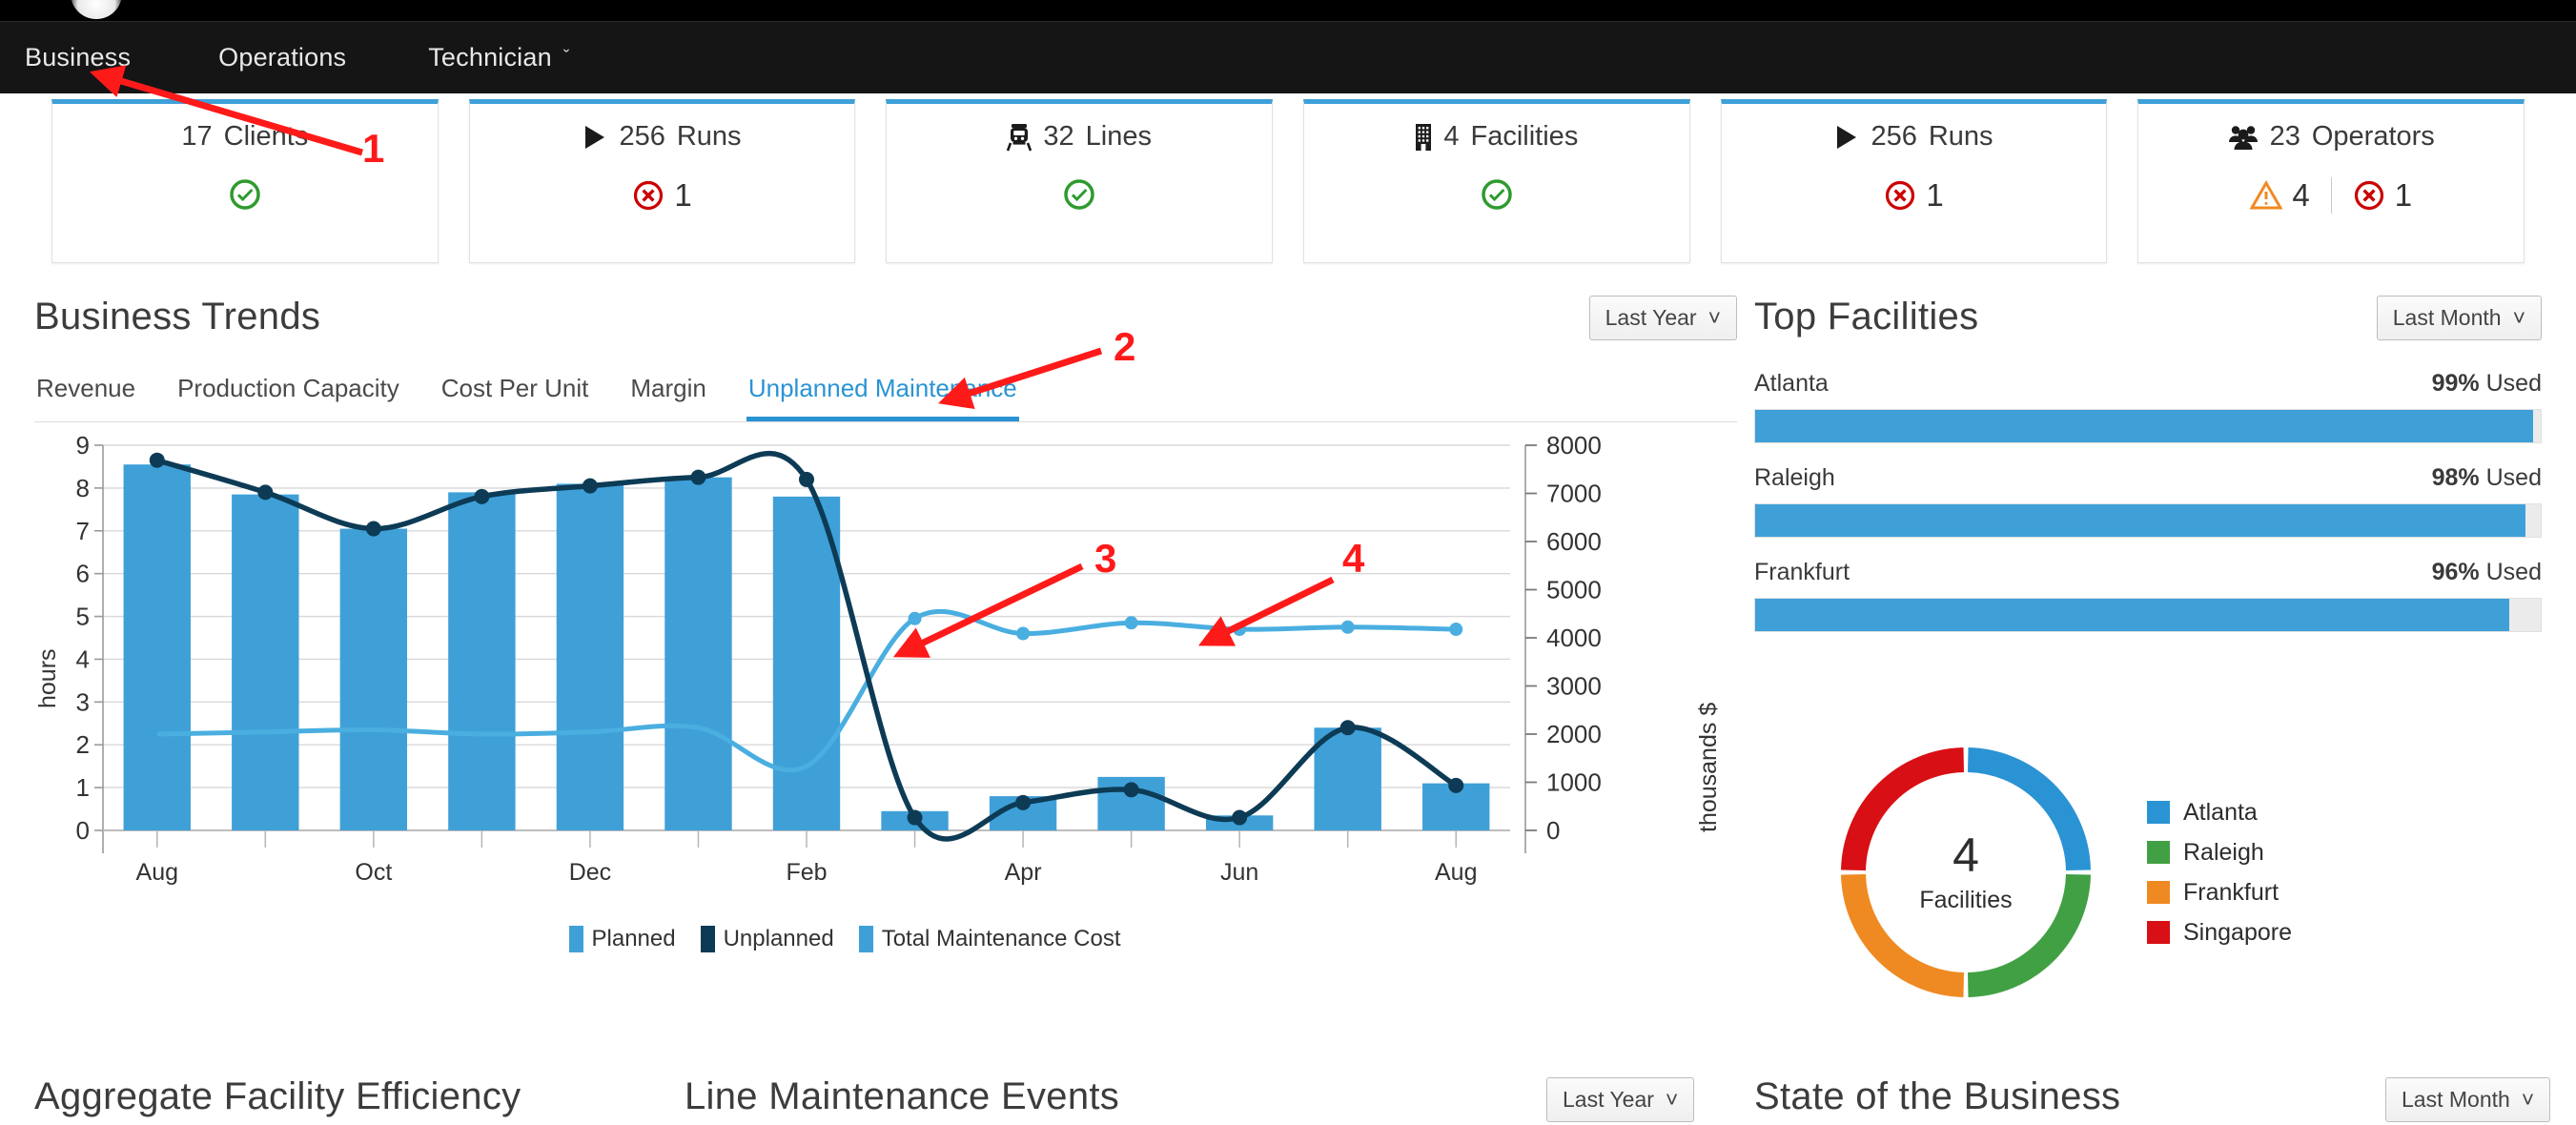  What do you see at coordinates (1938, 1096) in the screenshot?
I see `state-of-the-business-title: State of the Business` at bounding box center [1938, 1096].